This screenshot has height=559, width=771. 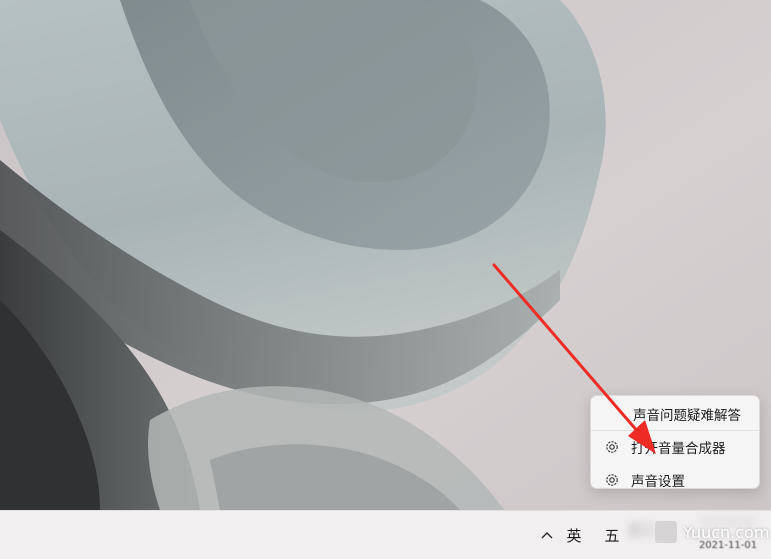 I want to click on menu-item-sound-troubleshoot: 声音问题疑难解答, so click(x=675, y=414).